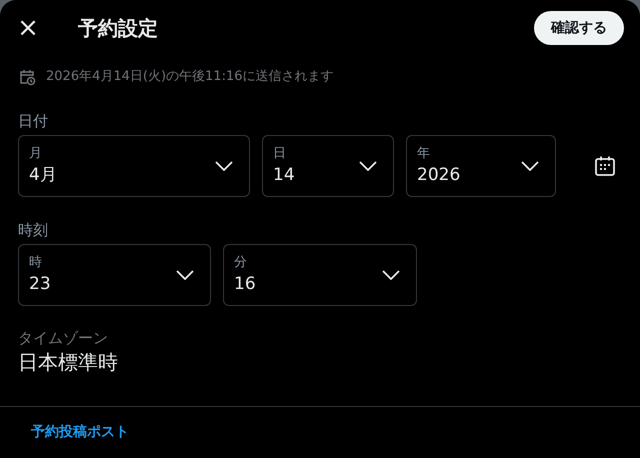  I want to click on calendar-icon, so click(605, 166).